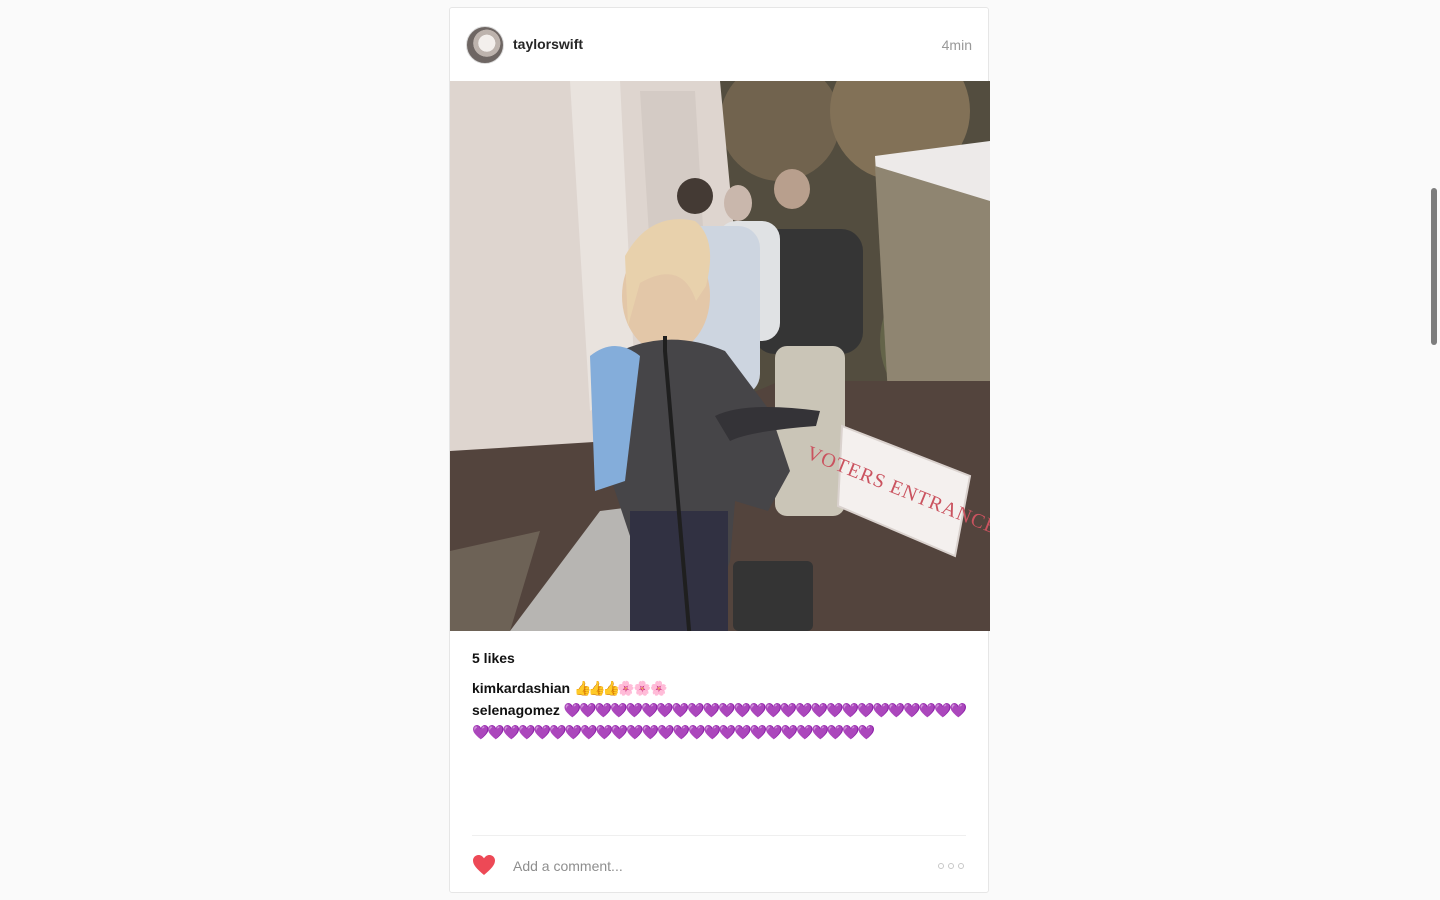 The width and height of the screenshot is (1440, 900). What do you see at coordinates (485, 44) in the screenshot?
I see `avatar` at bounding box center [485, 44].